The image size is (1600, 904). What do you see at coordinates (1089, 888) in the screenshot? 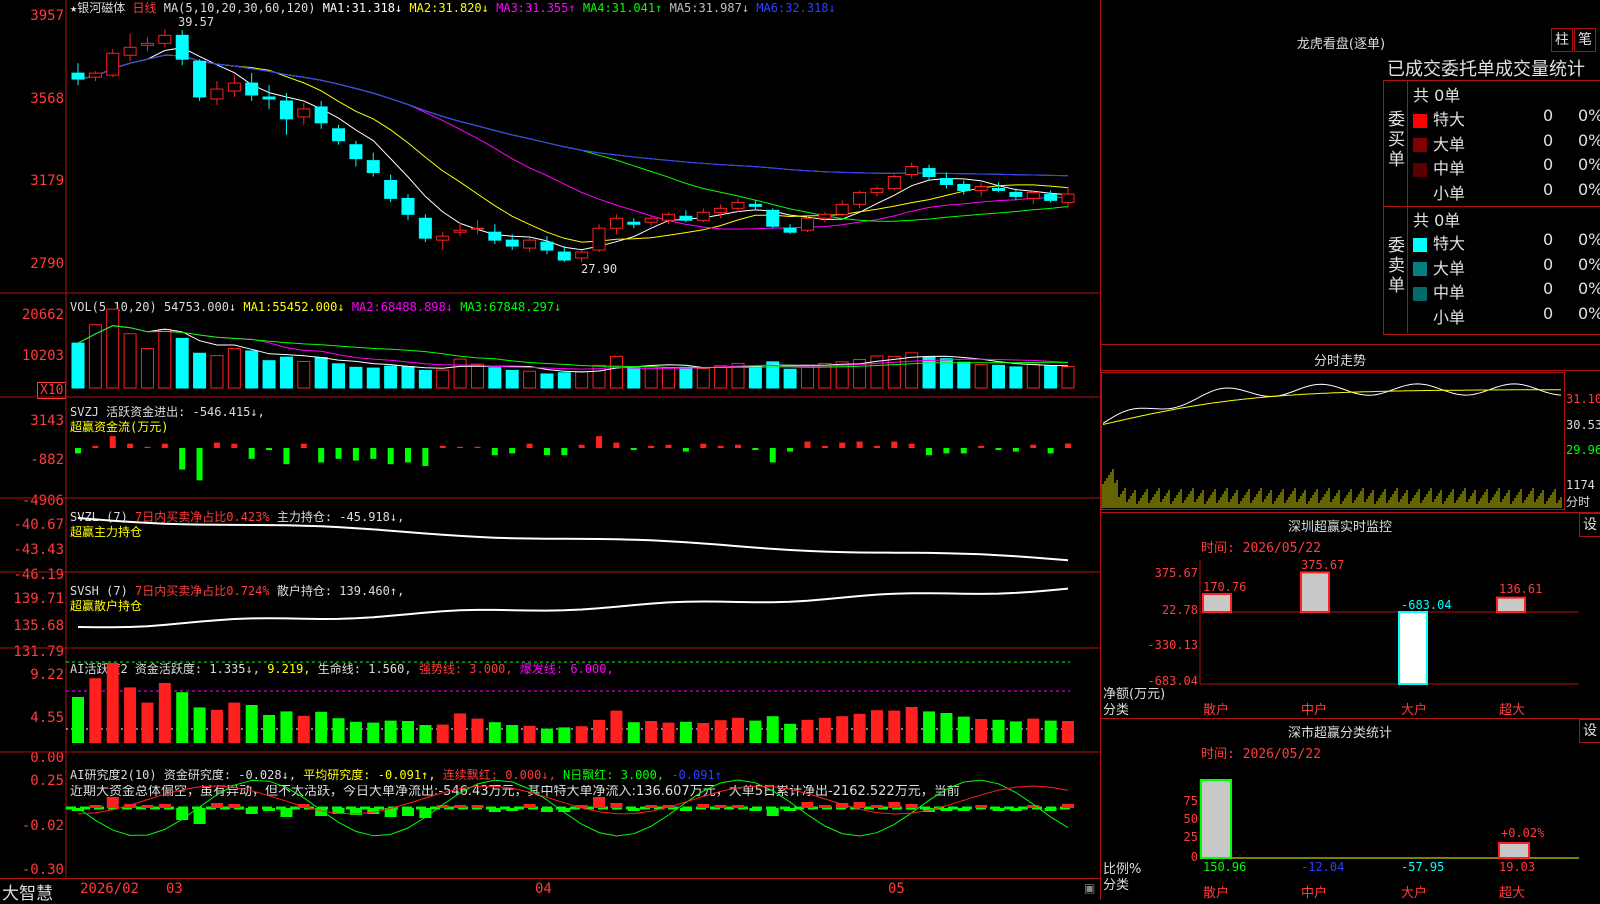
I see `lock-icon: ▣` at bounding box center [1089, 888].